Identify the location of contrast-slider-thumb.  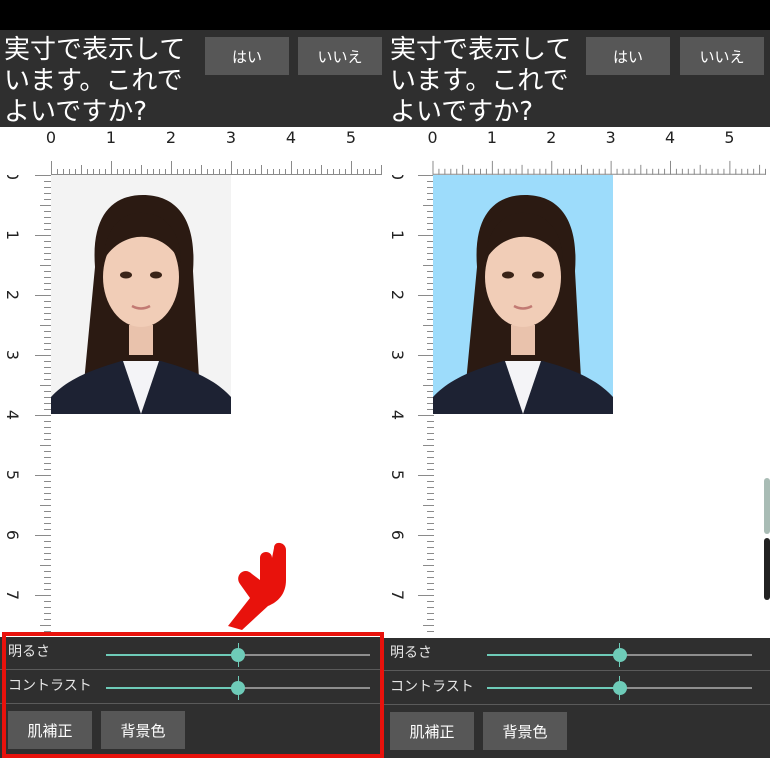
(619, 688).